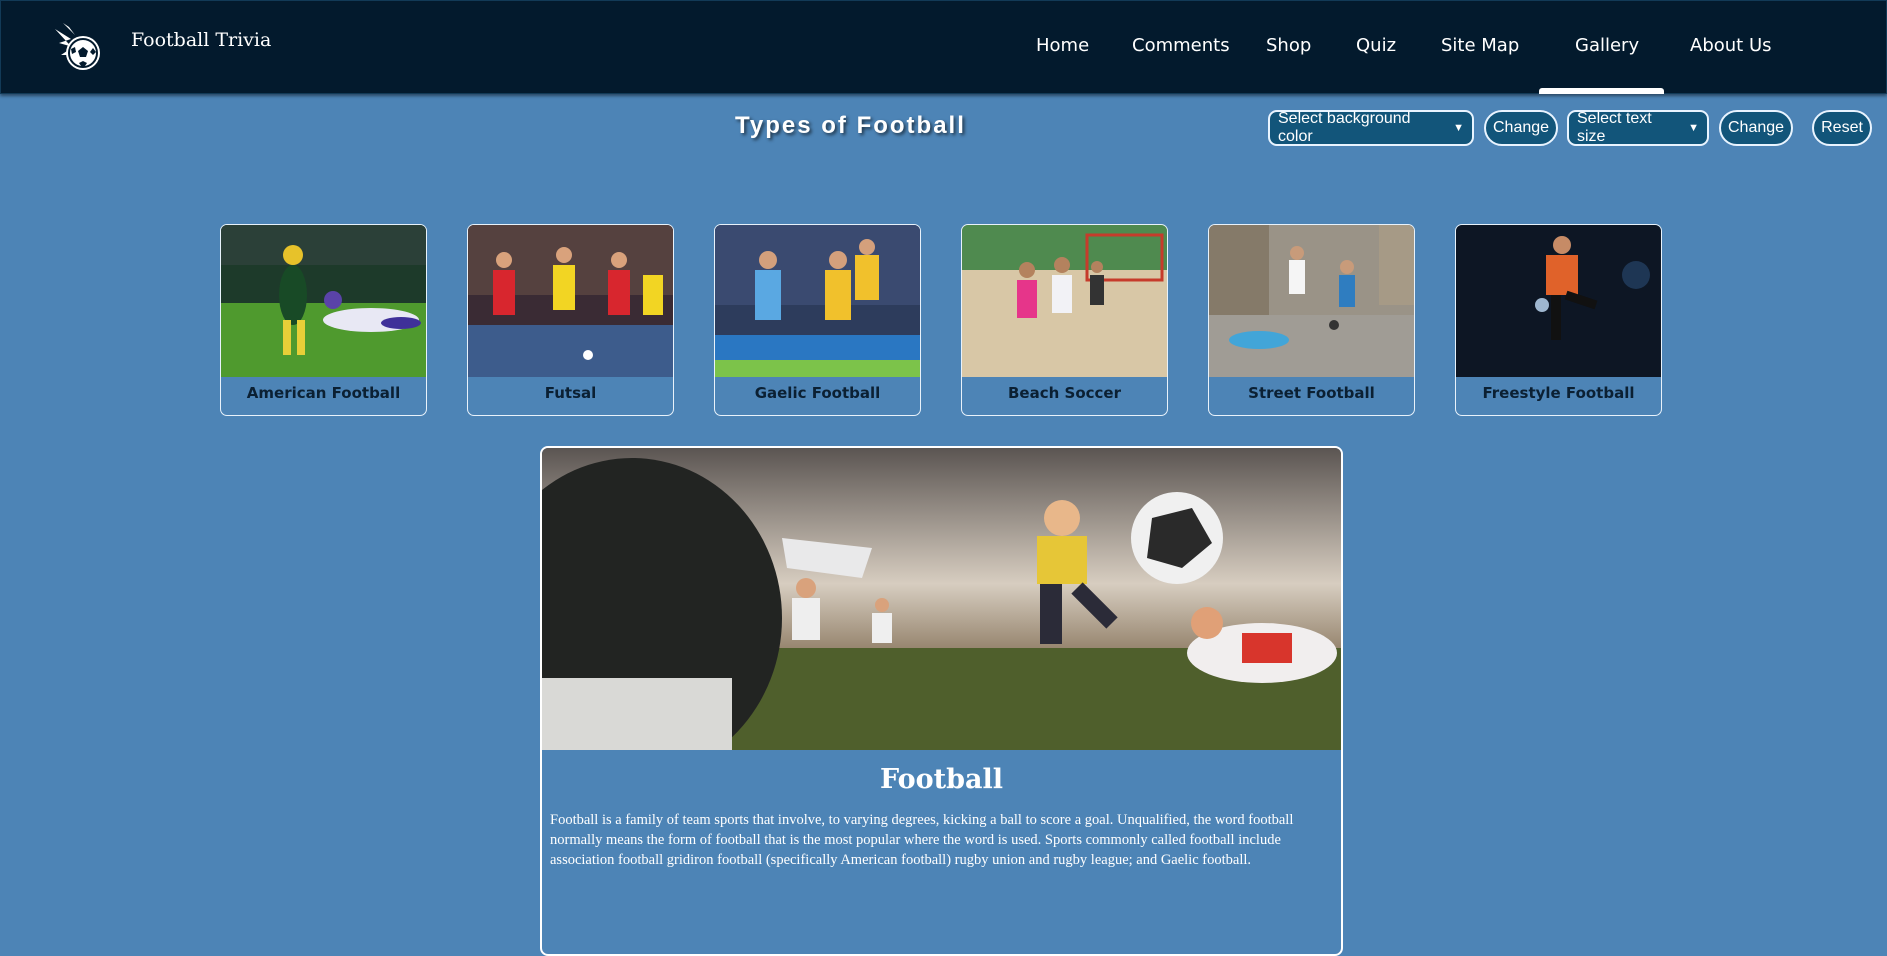 The image size is (1887, 956). Describe the element at coordinates (1311, 301) in the screenshot. I see `street-football-image` at that location.